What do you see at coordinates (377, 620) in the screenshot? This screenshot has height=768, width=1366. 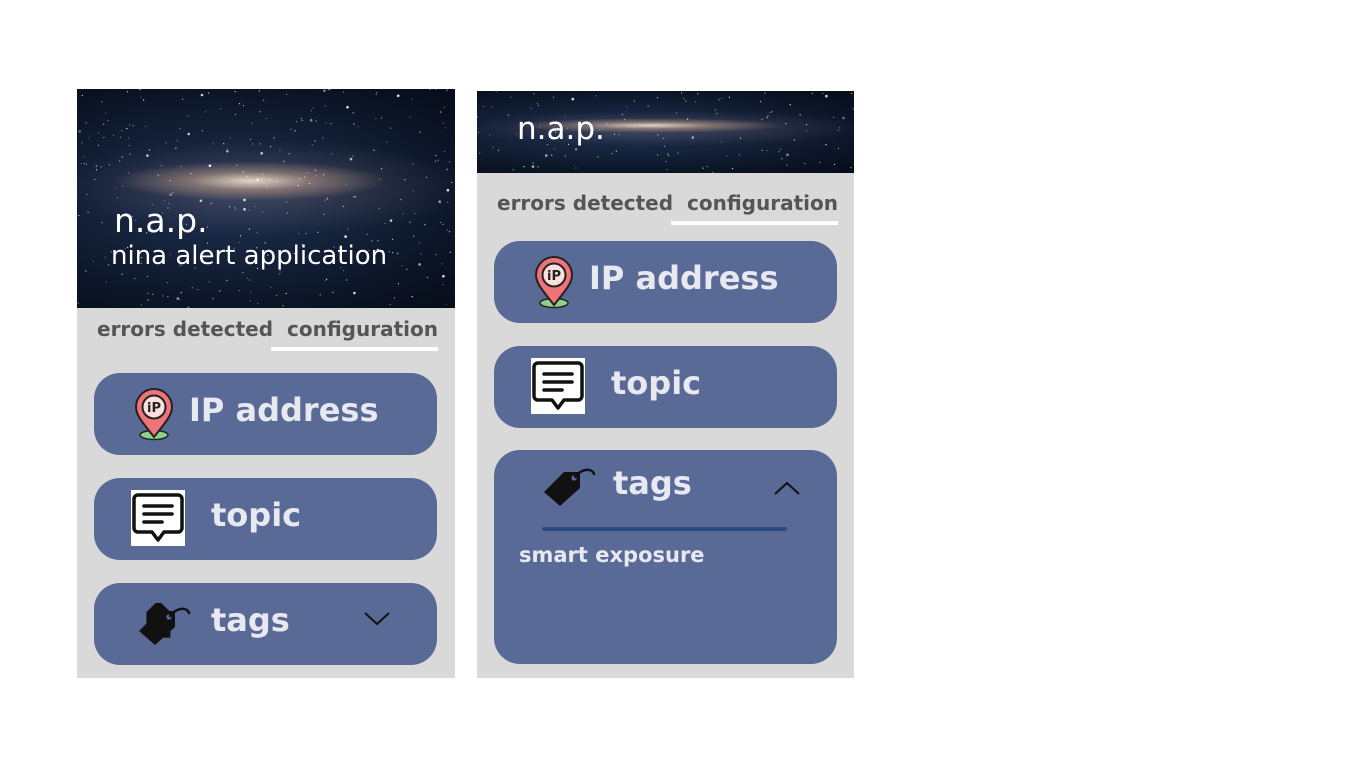 I see `chevron-down-icon` at bounding box center [377, 620].